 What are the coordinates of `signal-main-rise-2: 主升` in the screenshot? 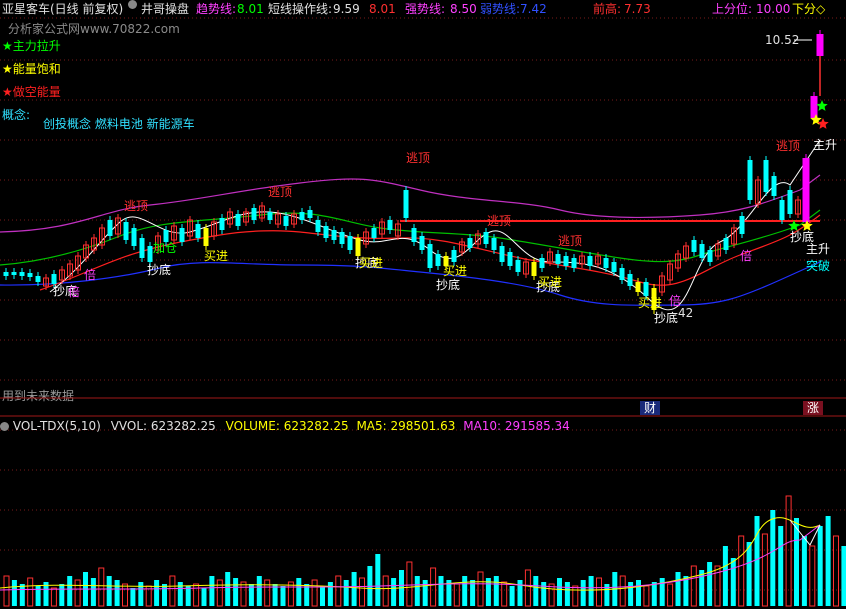 It's located at (818, 249).